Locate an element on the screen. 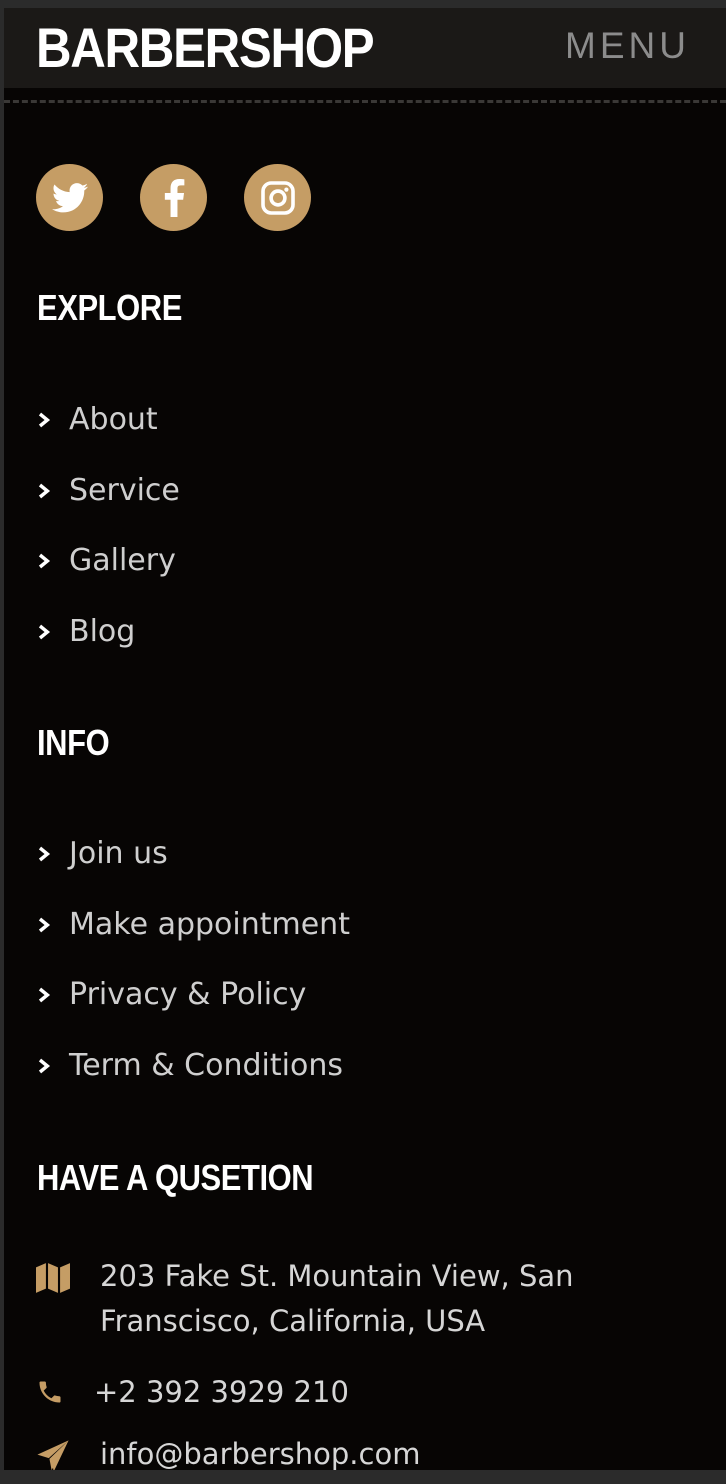 This screenshot has width=726, height=1484. twitter-link is located at coordinates (69, 197).